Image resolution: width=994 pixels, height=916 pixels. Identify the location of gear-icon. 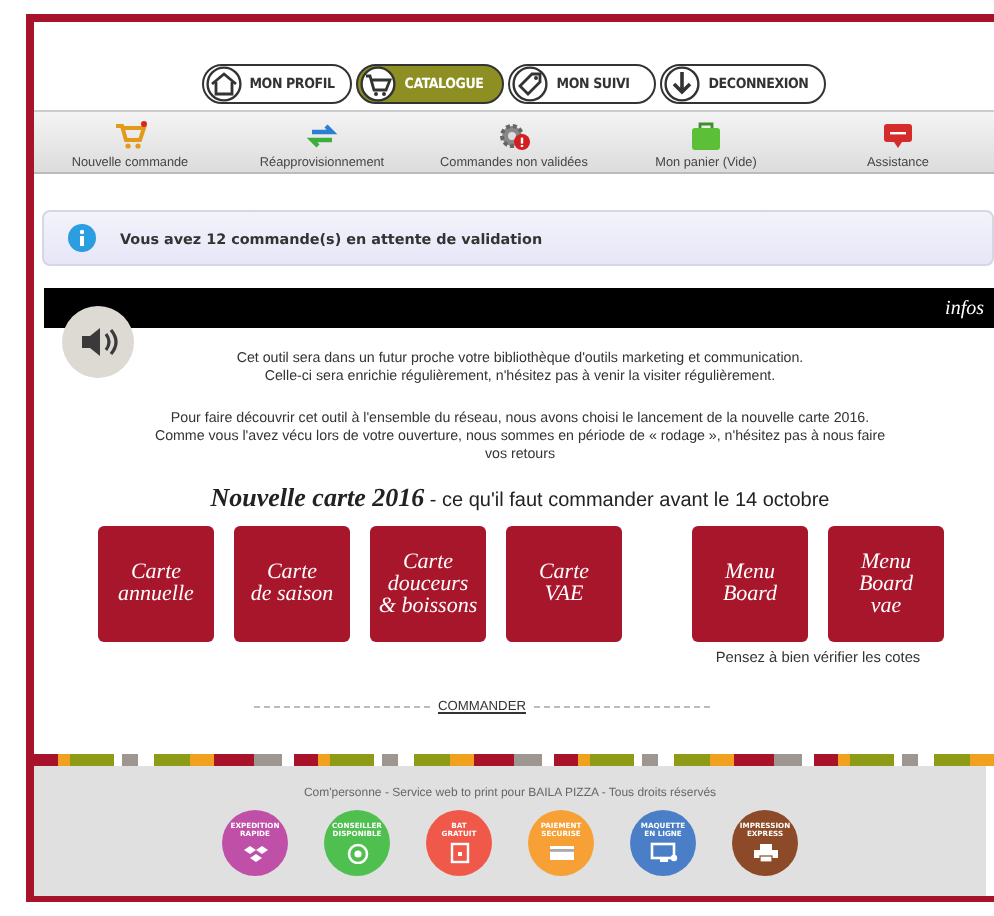
(514, 136).